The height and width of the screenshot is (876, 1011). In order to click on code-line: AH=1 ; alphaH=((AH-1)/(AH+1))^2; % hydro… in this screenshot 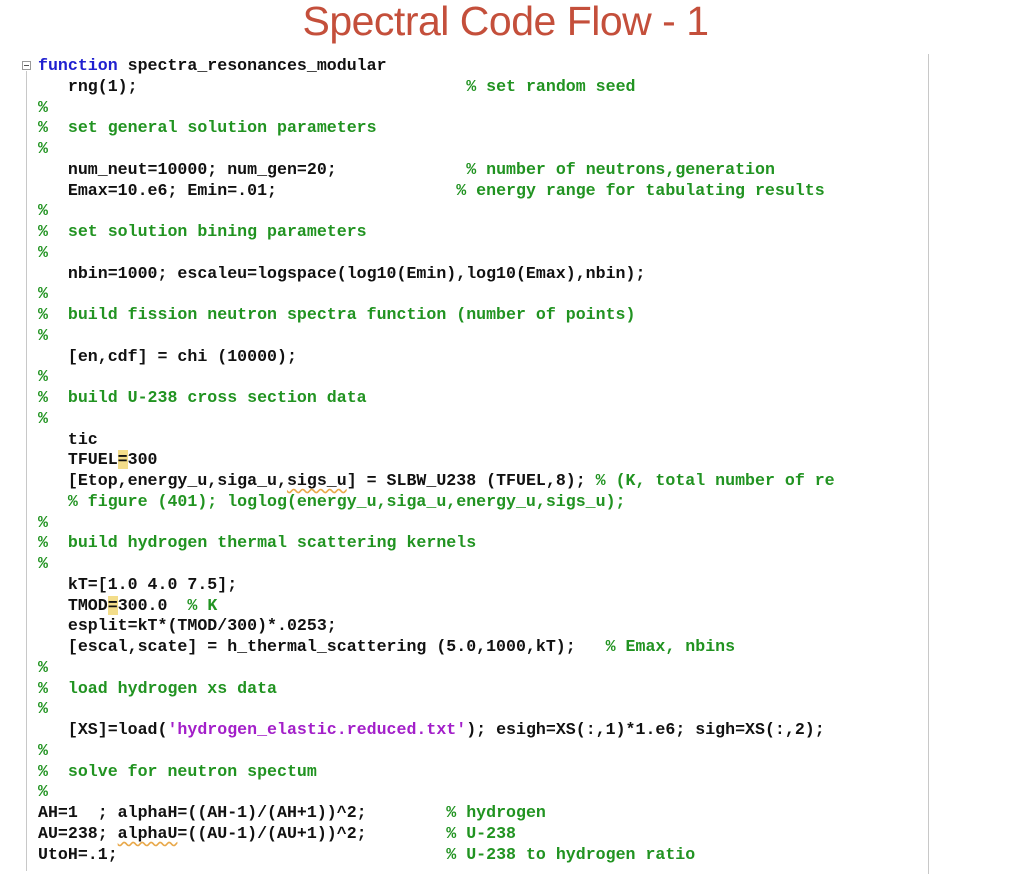, I will do `click(436, 813)`.